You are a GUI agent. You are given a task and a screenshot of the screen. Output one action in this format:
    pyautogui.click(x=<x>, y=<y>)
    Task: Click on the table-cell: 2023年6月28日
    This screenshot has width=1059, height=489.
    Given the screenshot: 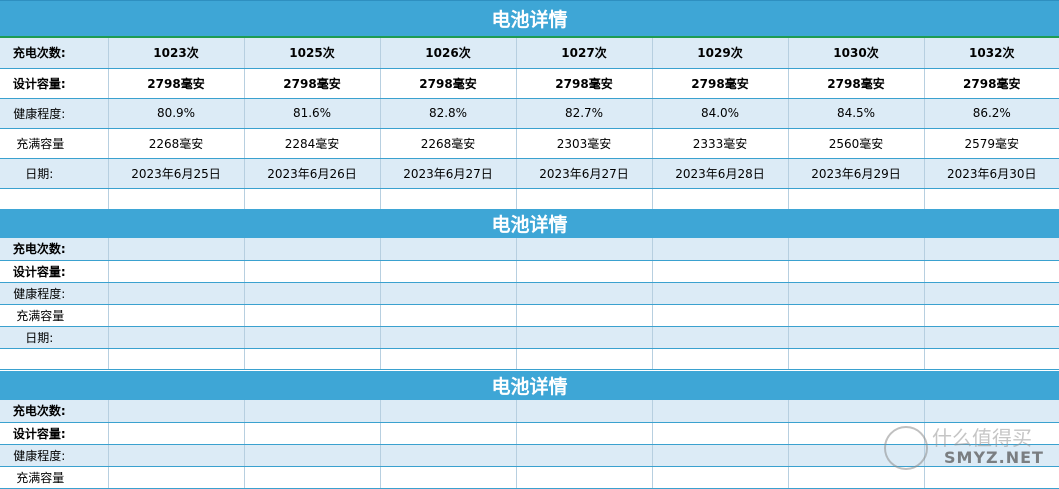 What is the action you would take?
    pyautogui.click(x=720, y=173)
    